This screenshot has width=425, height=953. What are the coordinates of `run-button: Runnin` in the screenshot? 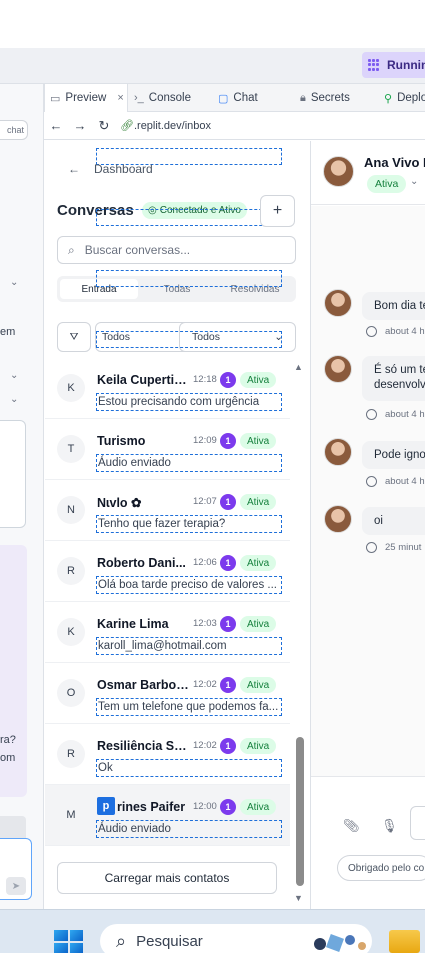 It's located at (393, 65).